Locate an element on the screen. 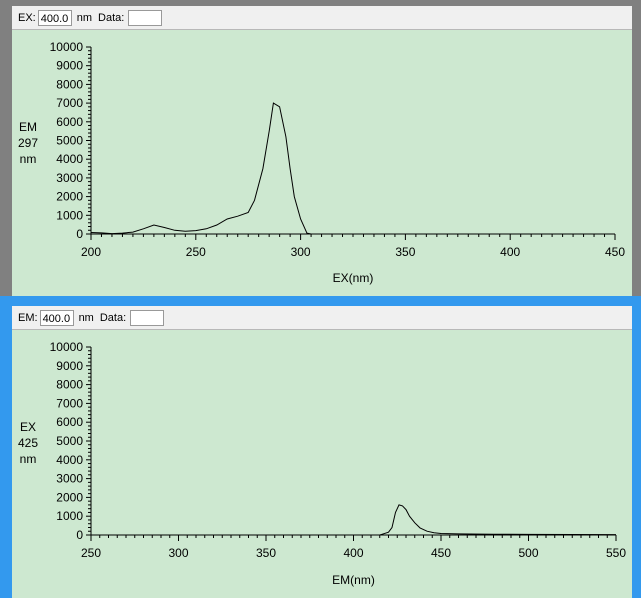 The width and height of the screenshot is (641, 598). ex-data-label: Data: is located at coordinates (111, 17).